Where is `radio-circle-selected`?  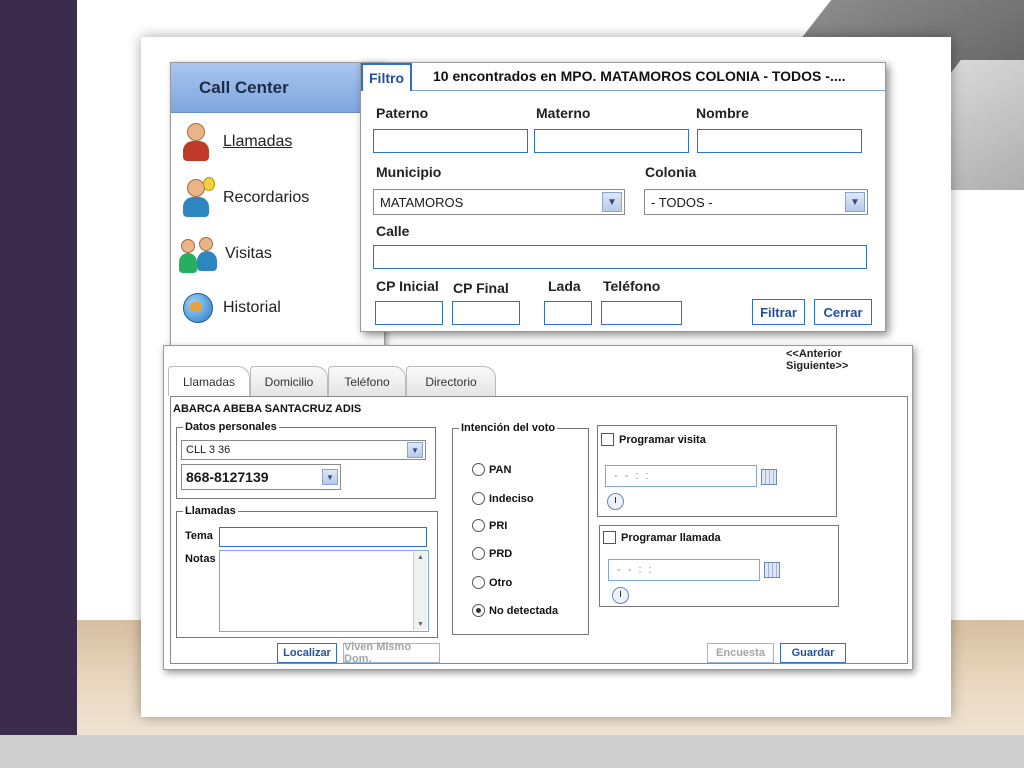 radio-circle-selected is located at coordinates (478, 610).